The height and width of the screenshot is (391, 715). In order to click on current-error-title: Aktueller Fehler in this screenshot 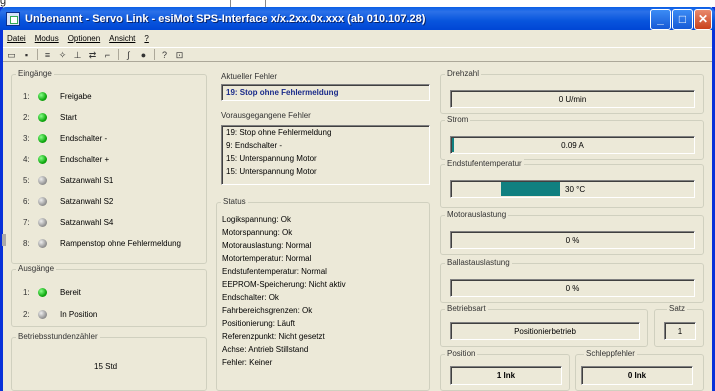, I will do `click(249, 76)`.